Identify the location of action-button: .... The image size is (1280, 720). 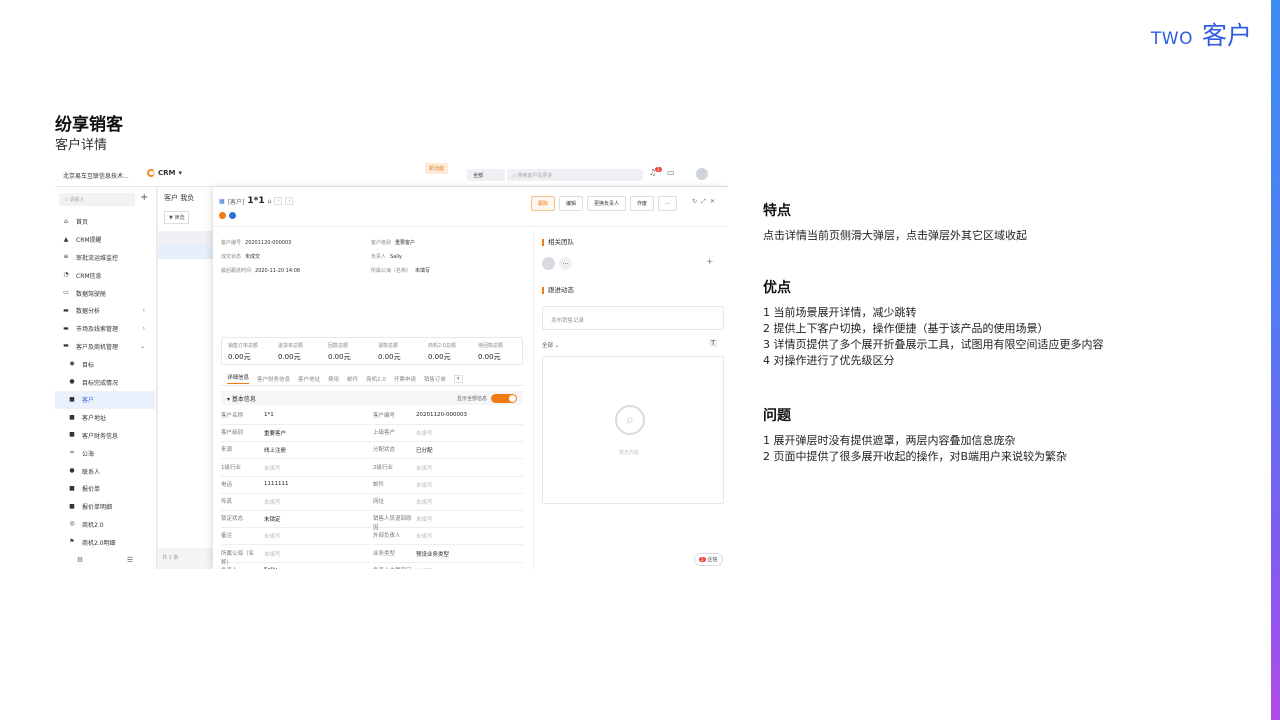
(667, 203).